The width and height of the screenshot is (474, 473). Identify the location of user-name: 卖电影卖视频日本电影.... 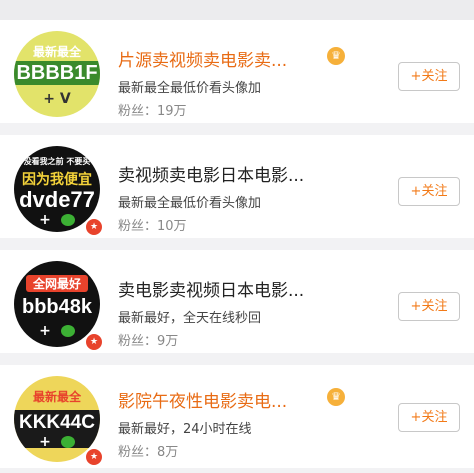
(211, 288).